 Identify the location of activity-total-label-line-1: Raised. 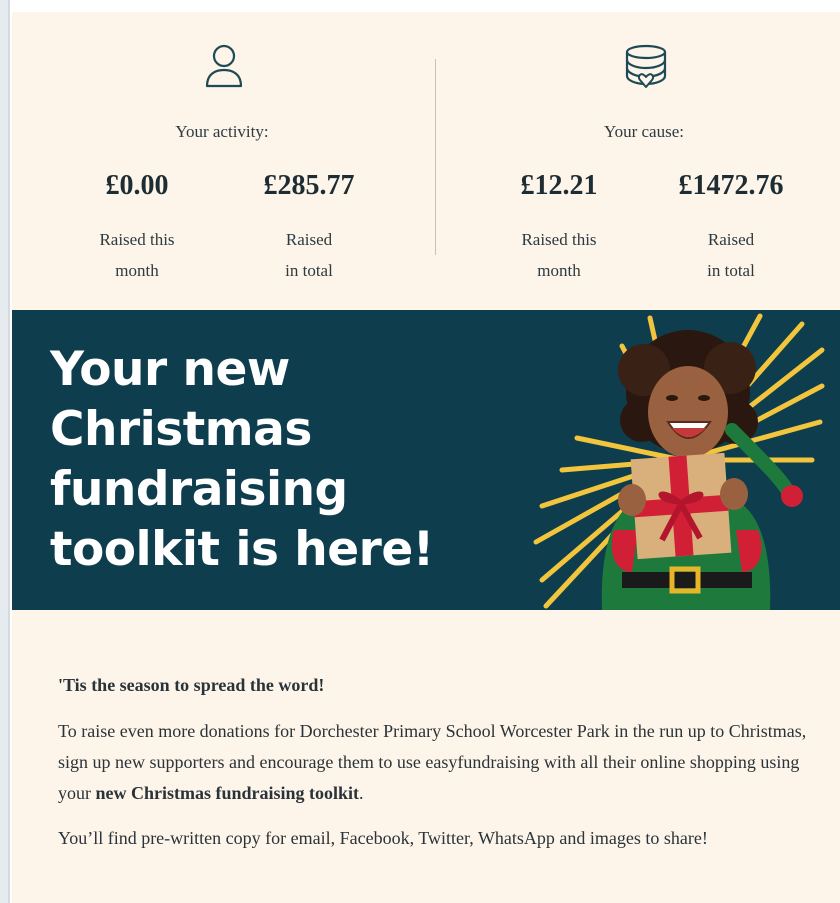
(309, 239).